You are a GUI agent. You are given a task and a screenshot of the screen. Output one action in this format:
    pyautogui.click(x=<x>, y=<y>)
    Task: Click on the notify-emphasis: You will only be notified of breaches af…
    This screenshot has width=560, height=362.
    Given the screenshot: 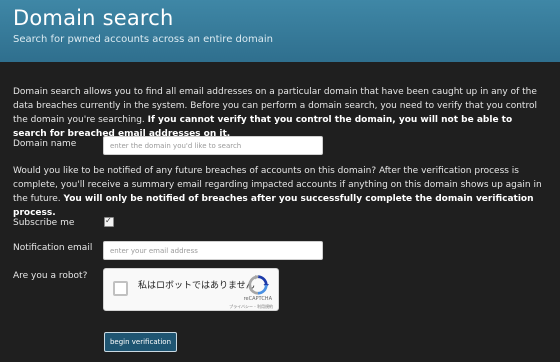 What is the action you would take?
    pyautogui.click(x=273, y=206)
    